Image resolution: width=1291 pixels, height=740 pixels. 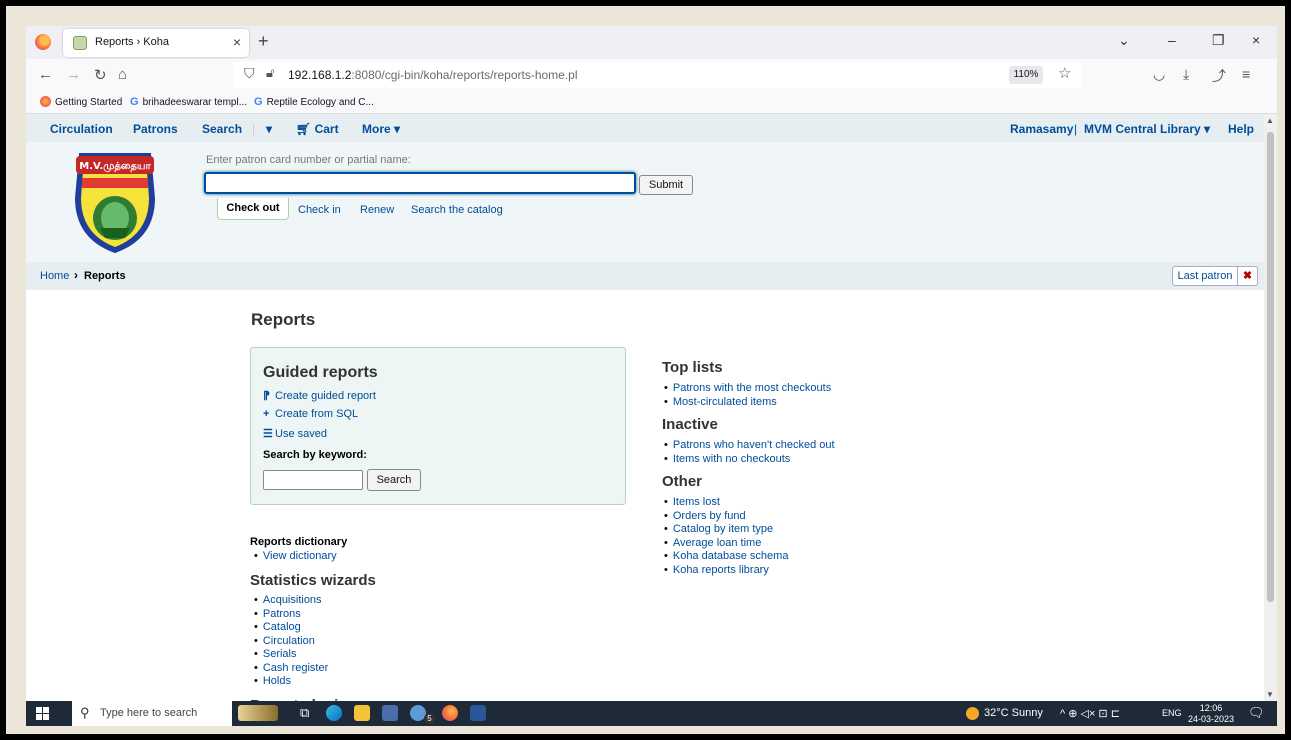 I want to click on page-scrollbar: ▲ ▼, so click(x=1270, y=407).